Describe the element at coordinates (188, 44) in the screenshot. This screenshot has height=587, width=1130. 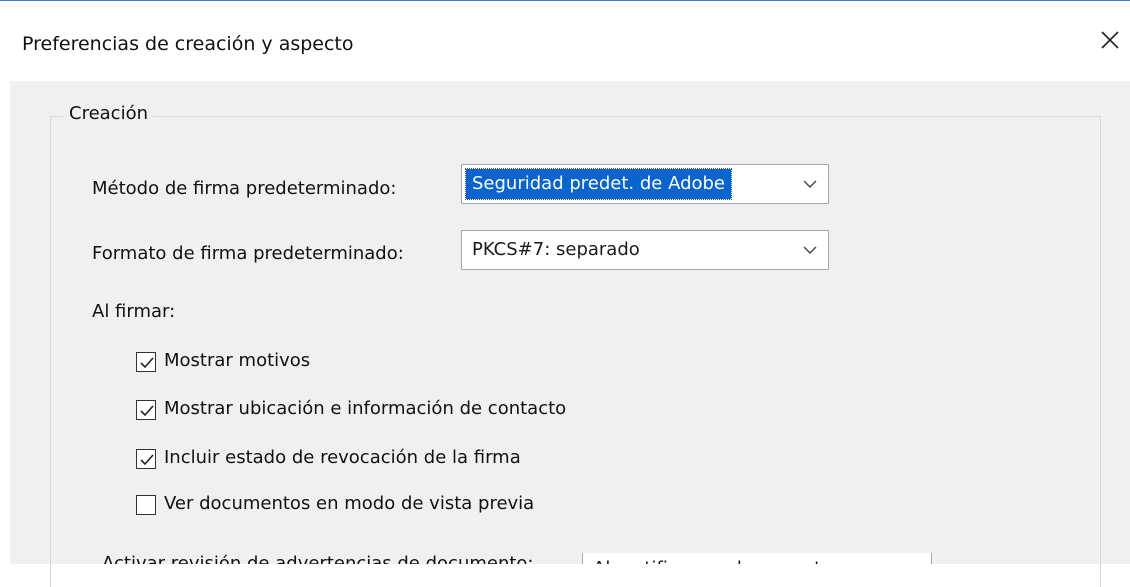
I see `dialog-title: Preferencias de creación y aspecto` at that location.